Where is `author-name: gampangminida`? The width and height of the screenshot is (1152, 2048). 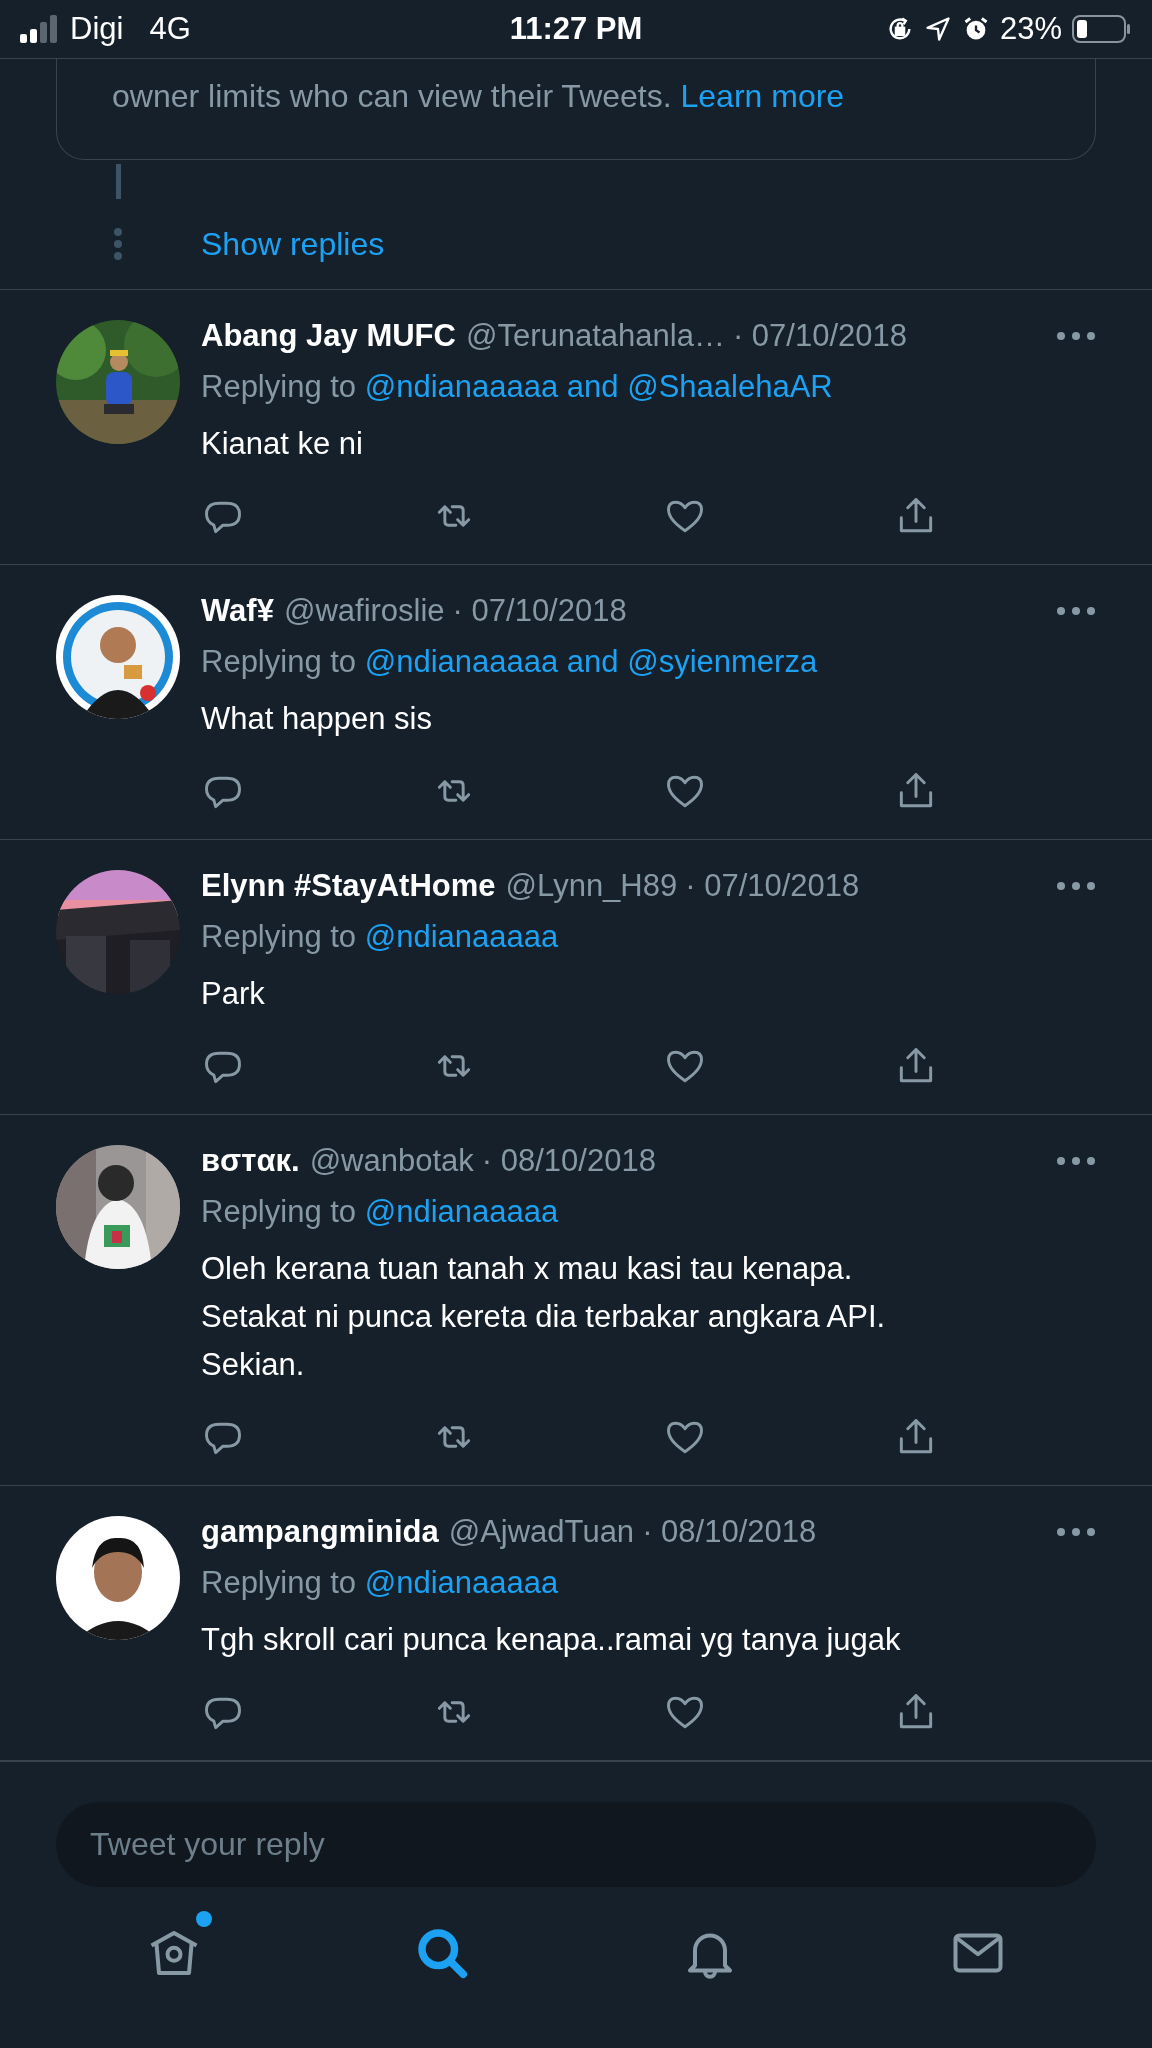 author-name: gampangminida is located at coordinates (320, 1532).